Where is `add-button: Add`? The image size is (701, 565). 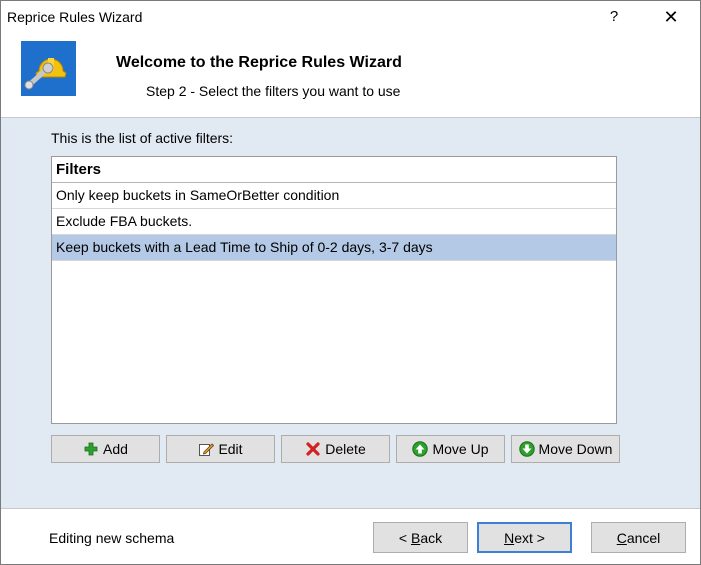
add-button: Add is located at coordinates (105, 449).